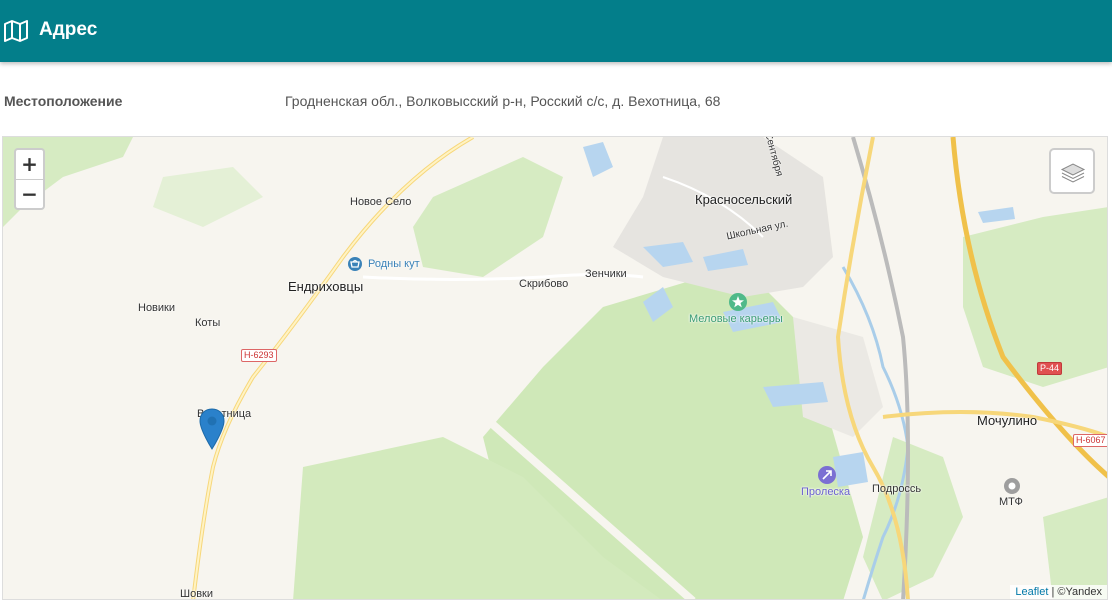 The image size is (1112, 602). I want to click on leaflet-link: Leaflet, so click(1031, 592).